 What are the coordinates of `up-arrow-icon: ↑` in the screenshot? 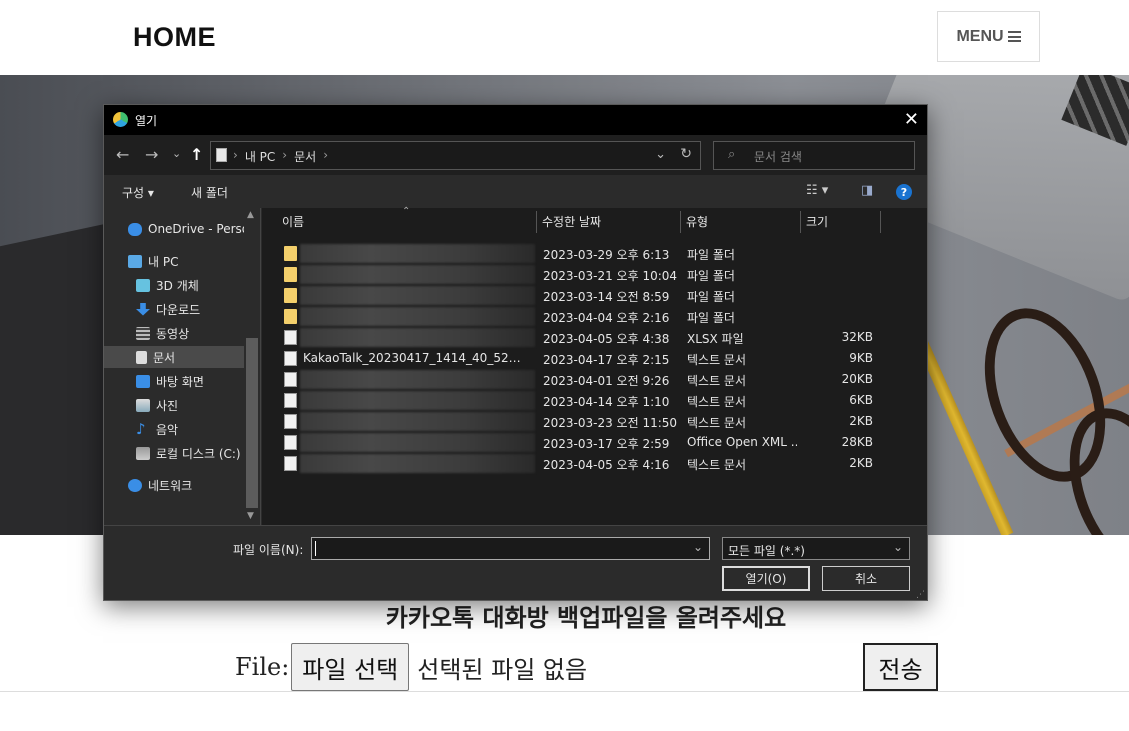 It's located at (196, 154).